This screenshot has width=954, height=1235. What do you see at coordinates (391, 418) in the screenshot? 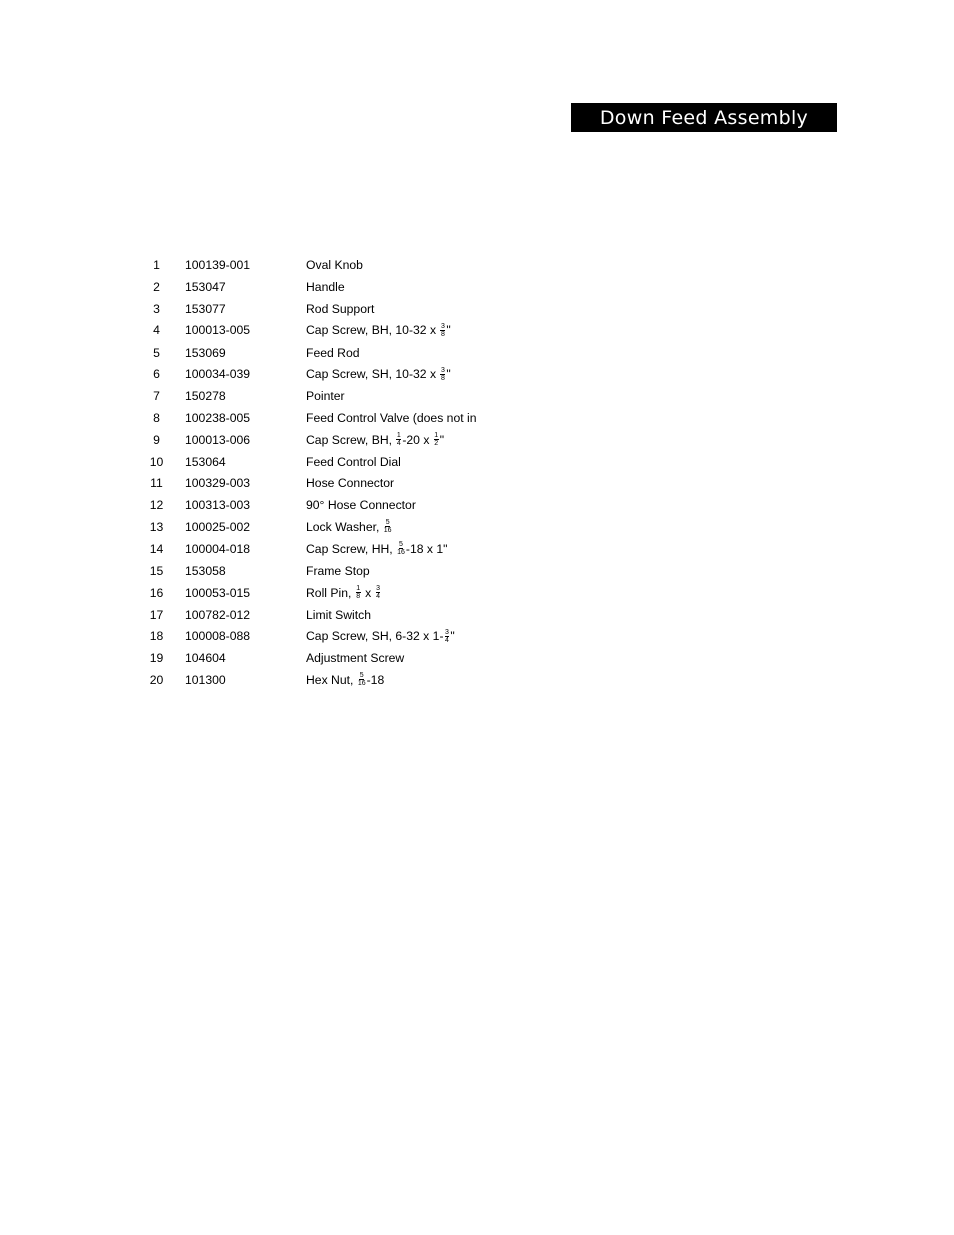
I see `part-description: Feed Control Valve (does not in` at bounding box center [391, 418].